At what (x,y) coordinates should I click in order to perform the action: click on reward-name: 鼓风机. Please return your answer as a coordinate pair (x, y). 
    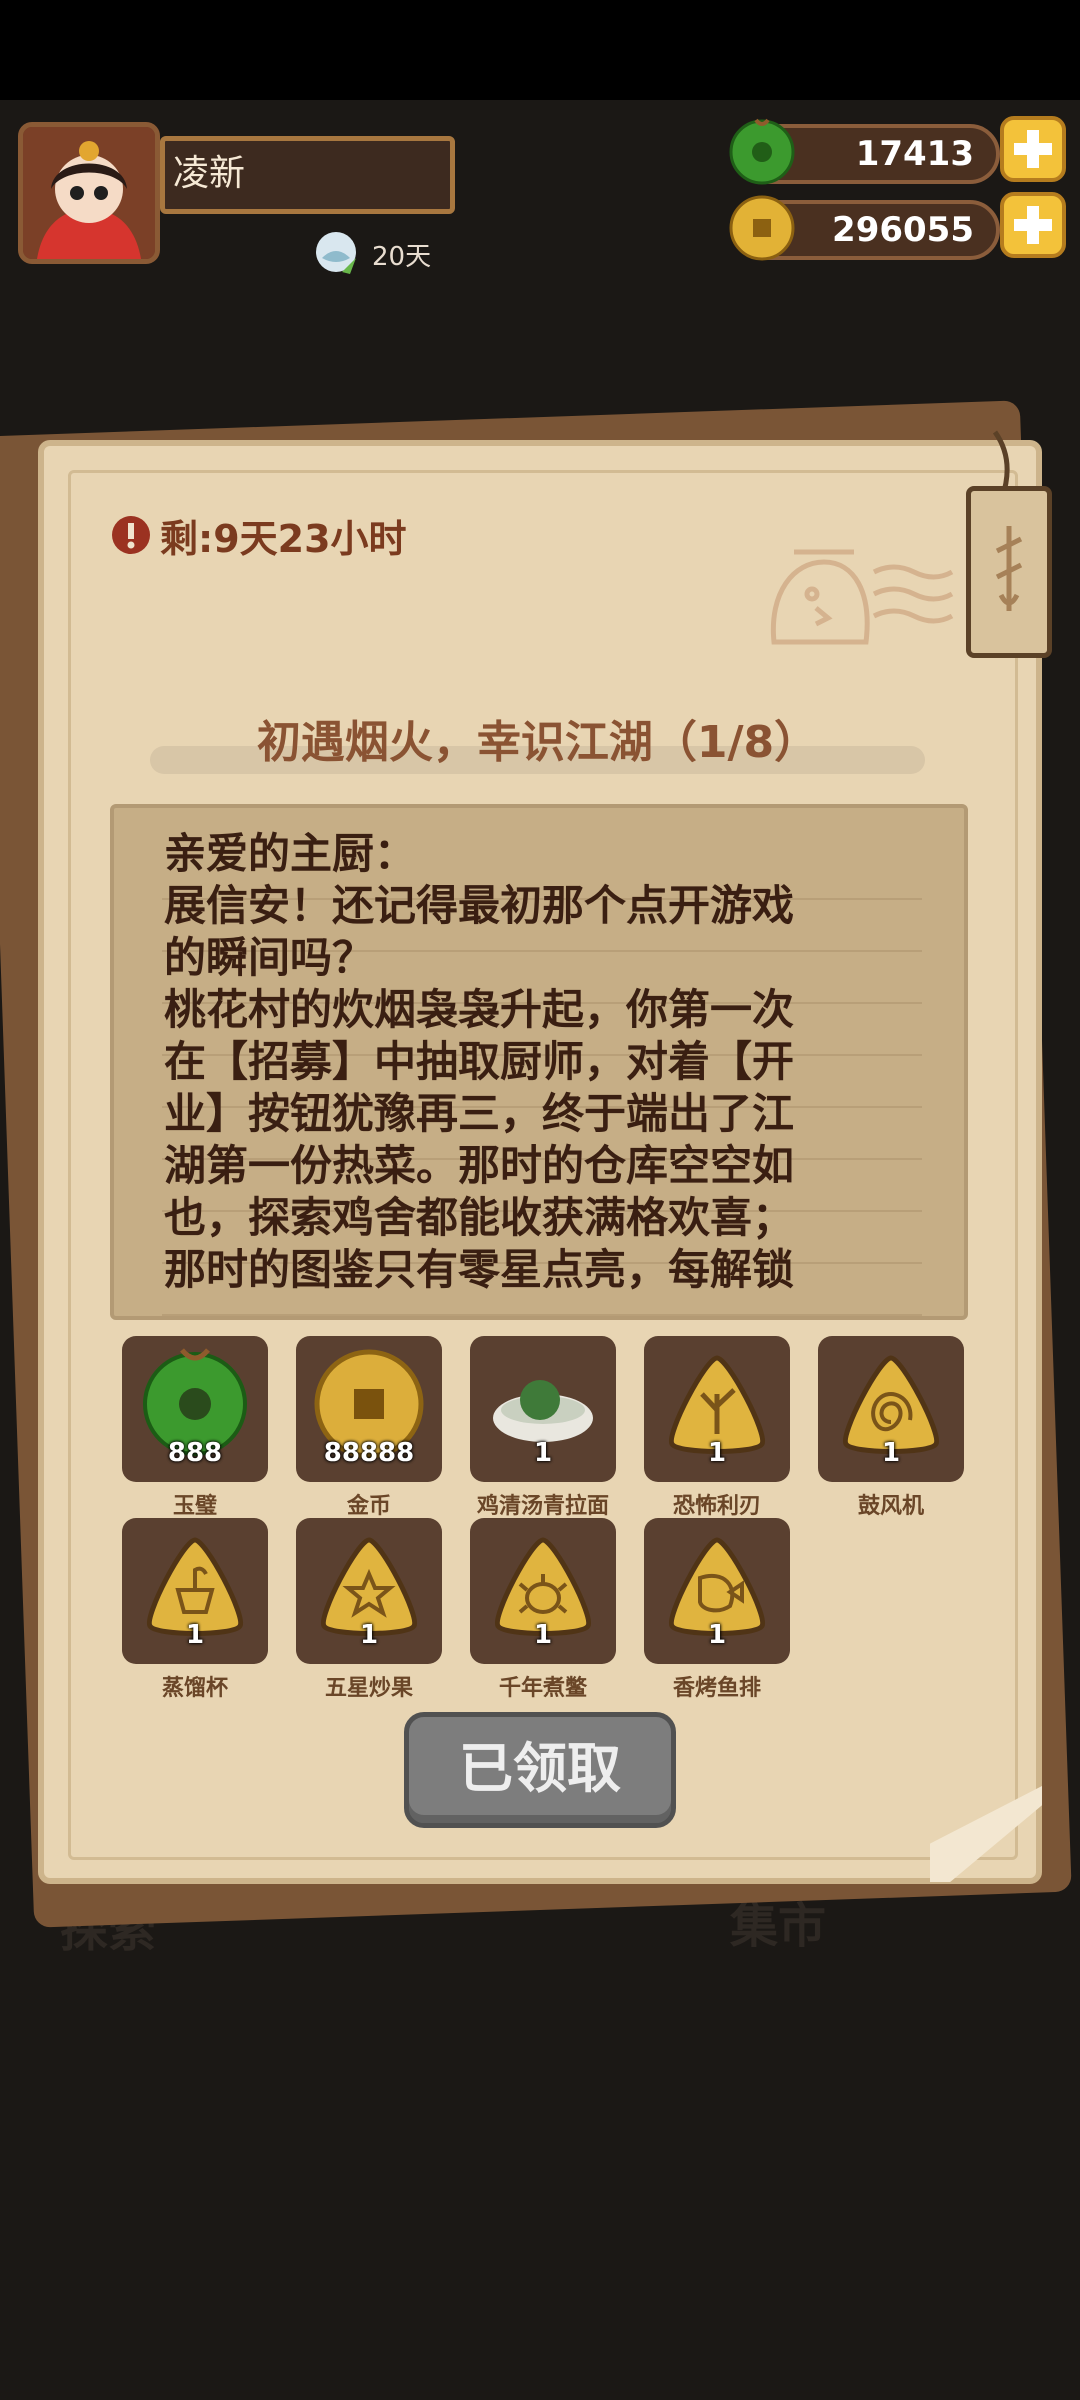
    Looking at the image, I should click on (890, 1506).